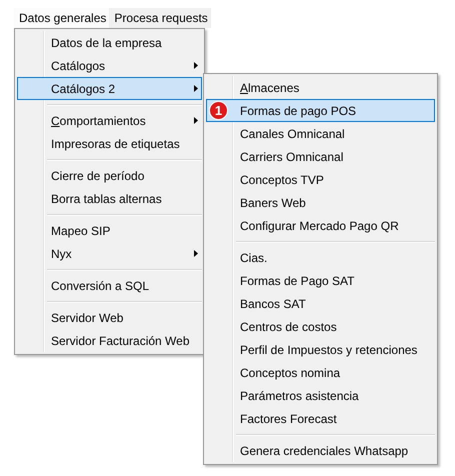  What do you see at coordinates (320, 418) in the screenshot?
I see `menu-item: Factores Forecast` at bounding box center [320, 418].